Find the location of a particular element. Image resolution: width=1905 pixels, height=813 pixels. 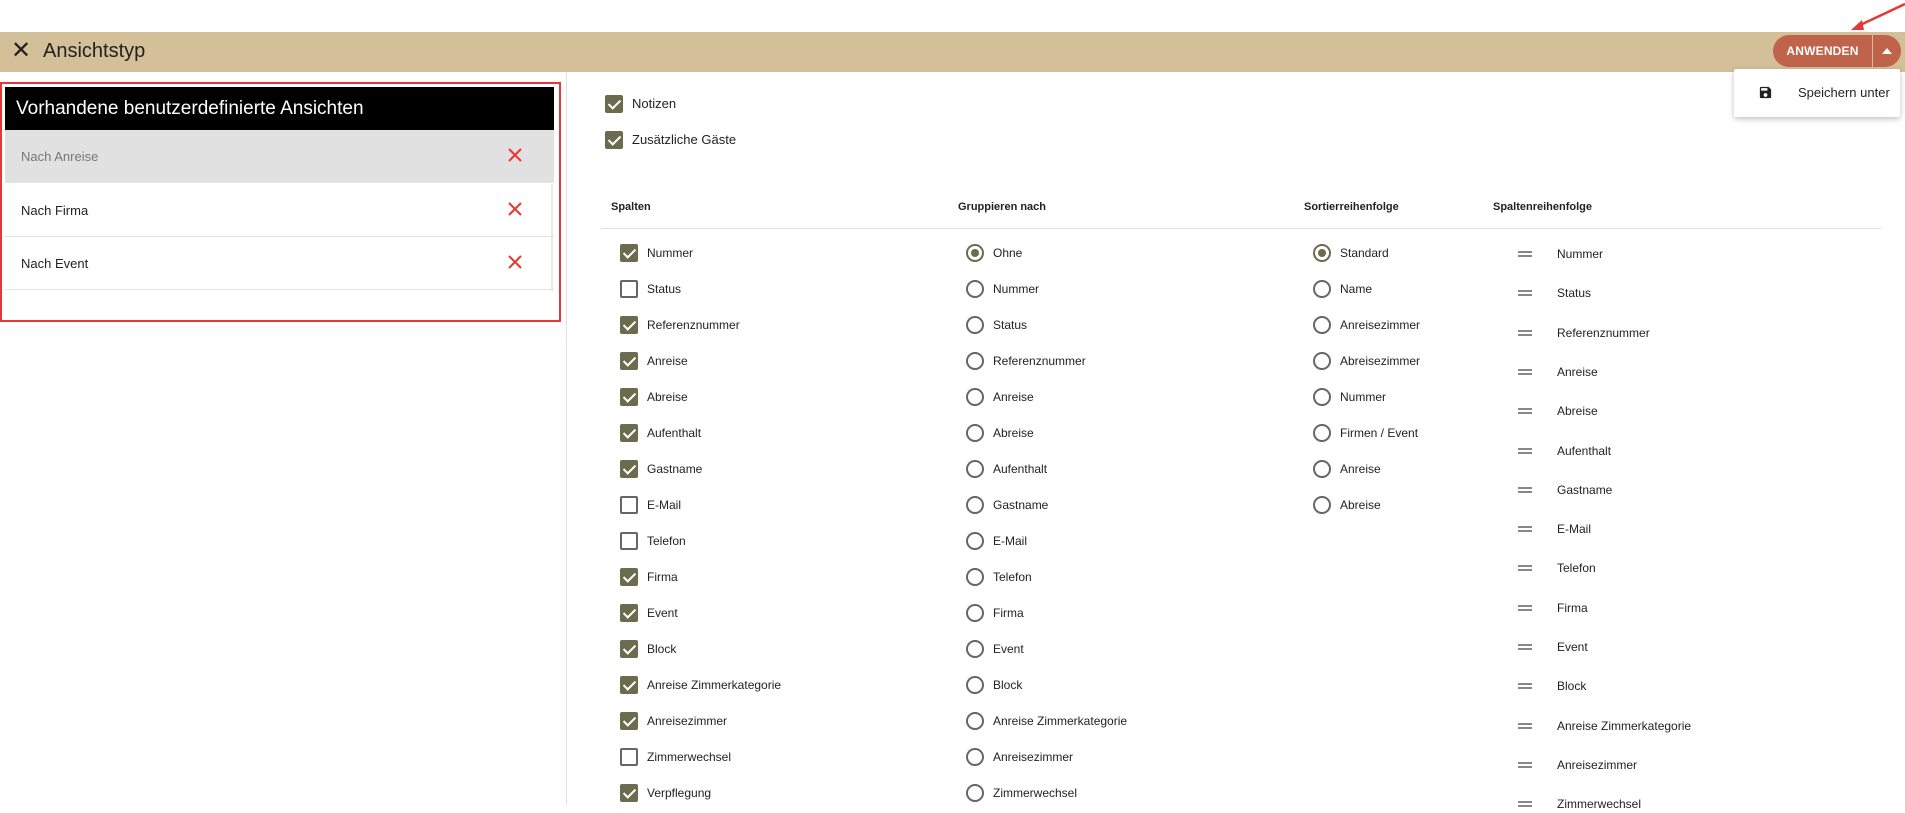

column-label: Gastname is located at coordinates (675, 469).